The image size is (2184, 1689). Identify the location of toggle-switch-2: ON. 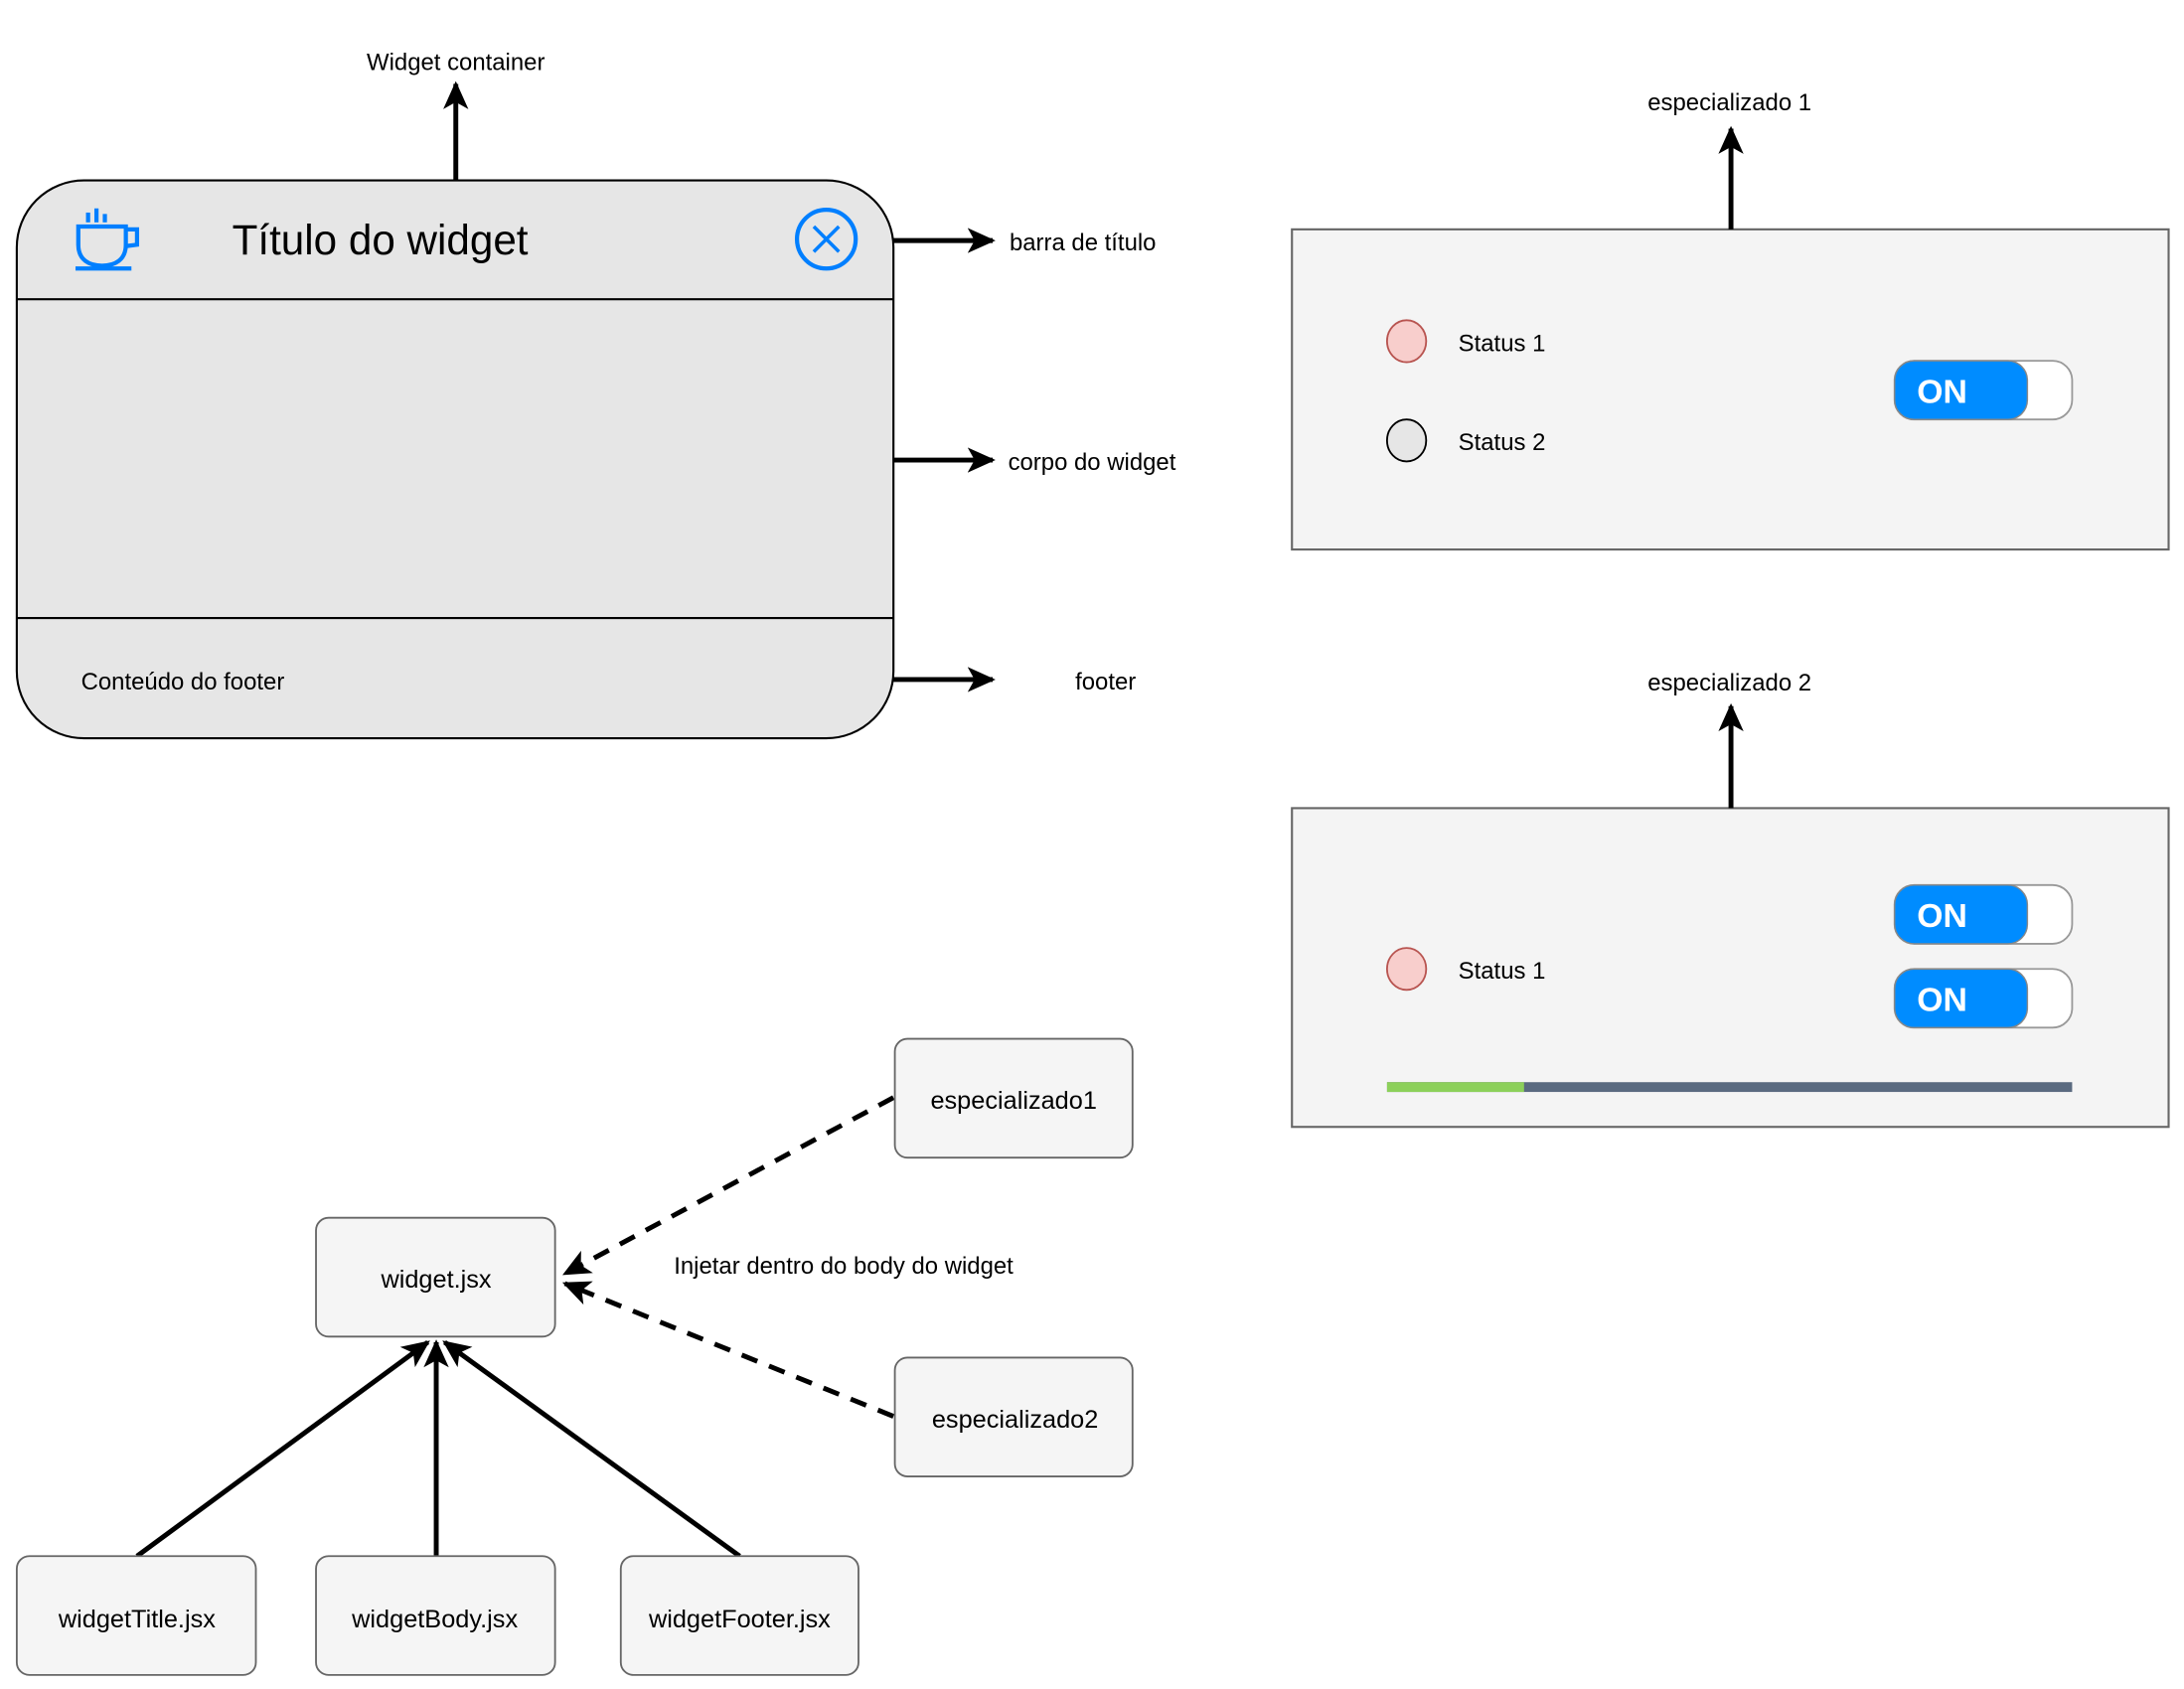
(1983, 998).